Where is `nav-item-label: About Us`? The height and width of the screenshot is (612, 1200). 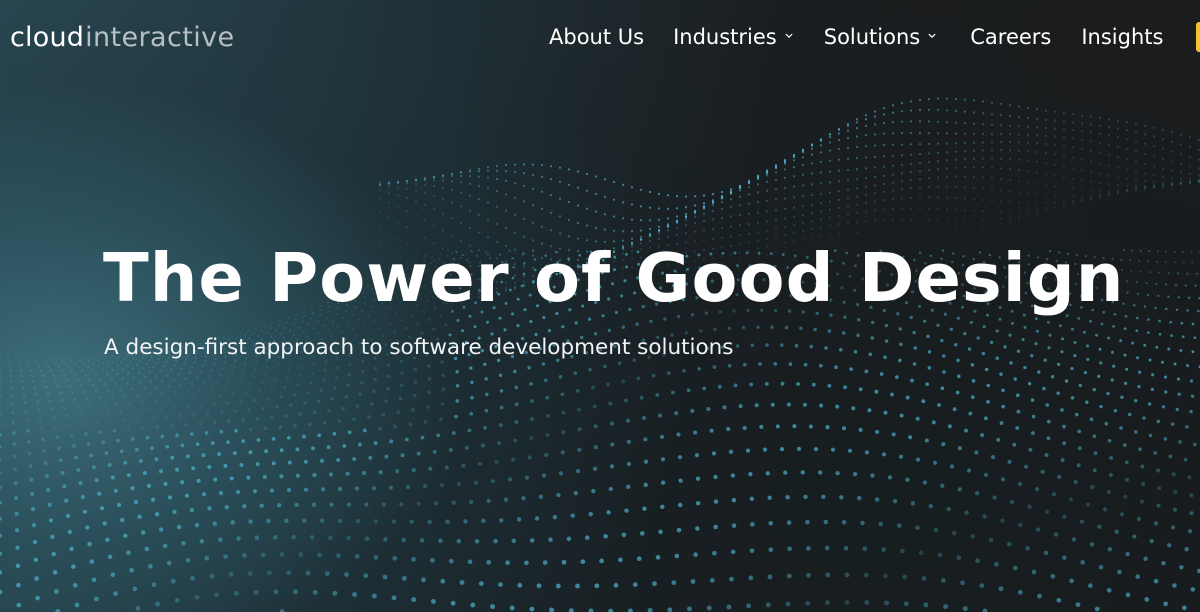 nav-item-label: About Us is located at coordinates (597, 37).